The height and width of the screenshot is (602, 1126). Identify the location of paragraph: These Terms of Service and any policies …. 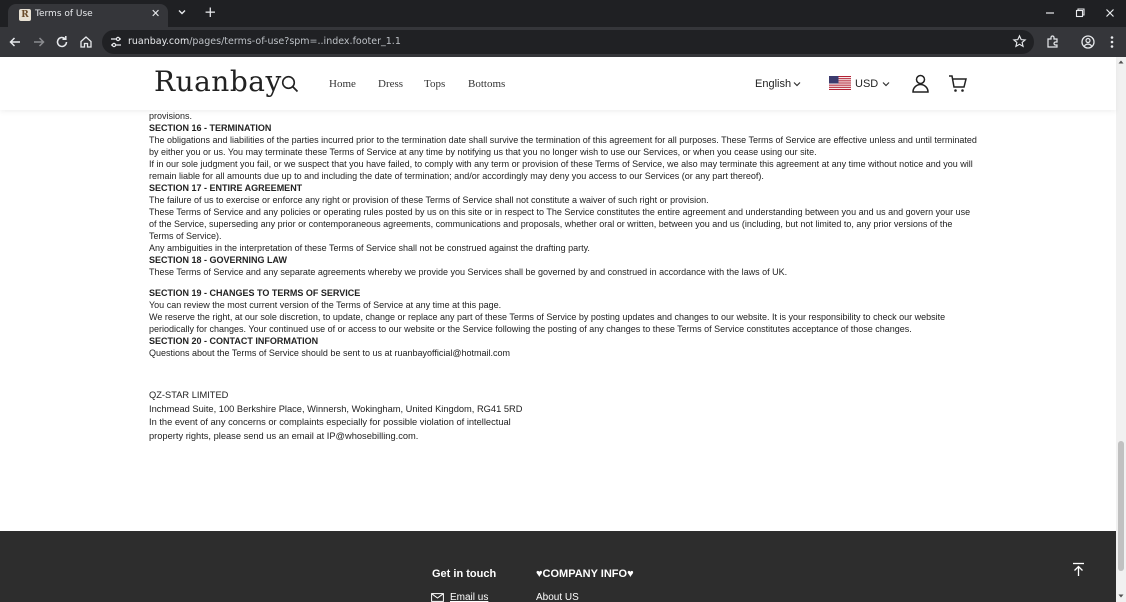
(560, 224).